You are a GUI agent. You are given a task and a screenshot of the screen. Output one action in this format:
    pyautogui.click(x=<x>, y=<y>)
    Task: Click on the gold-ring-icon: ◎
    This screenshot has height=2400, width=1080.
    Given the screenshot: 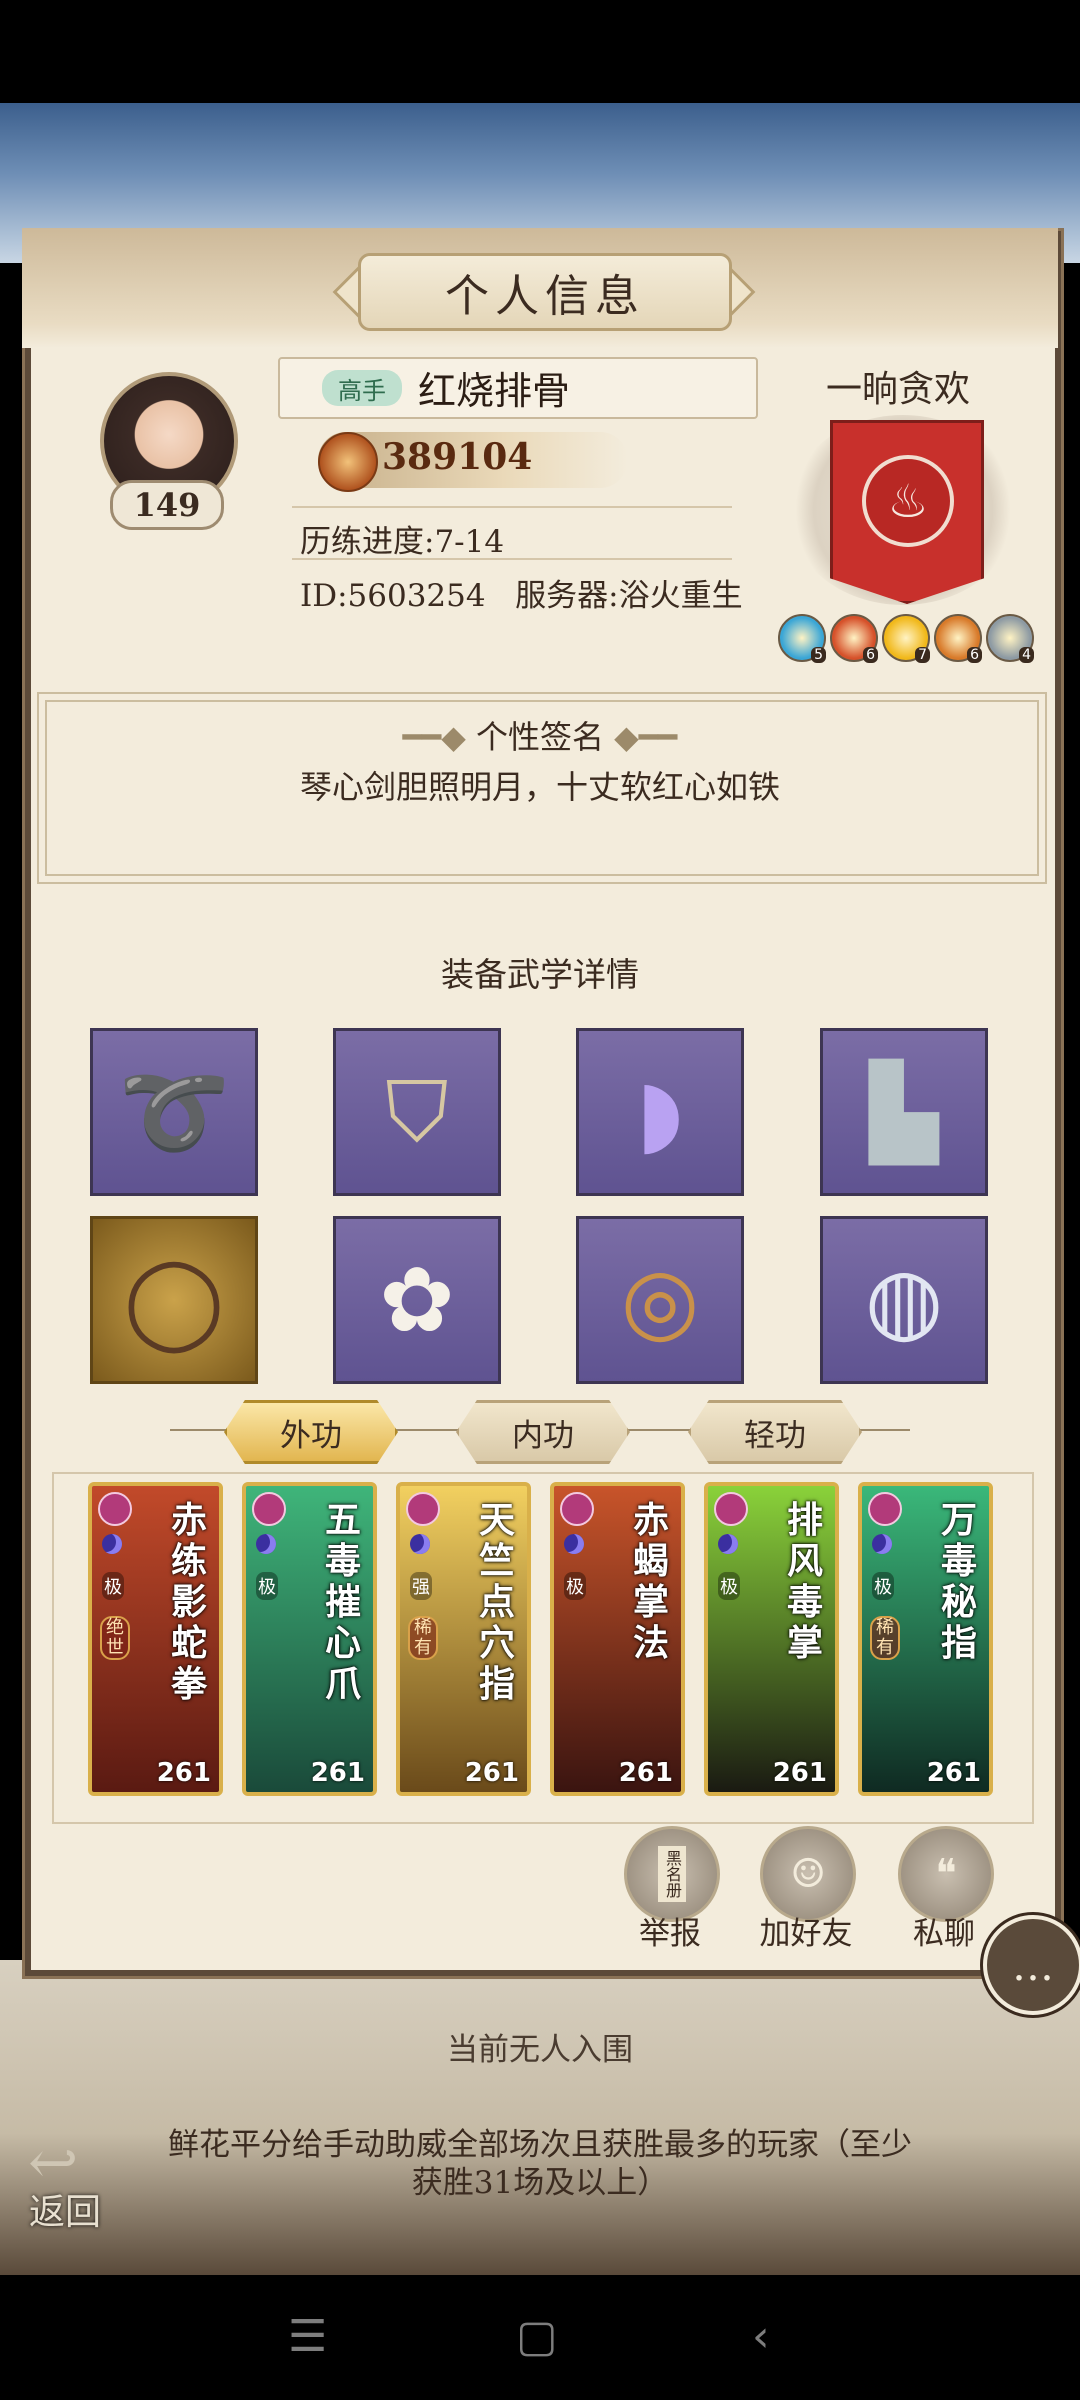 What is the action you would take?
    pyautogui.click(x=660, y=1300)
    